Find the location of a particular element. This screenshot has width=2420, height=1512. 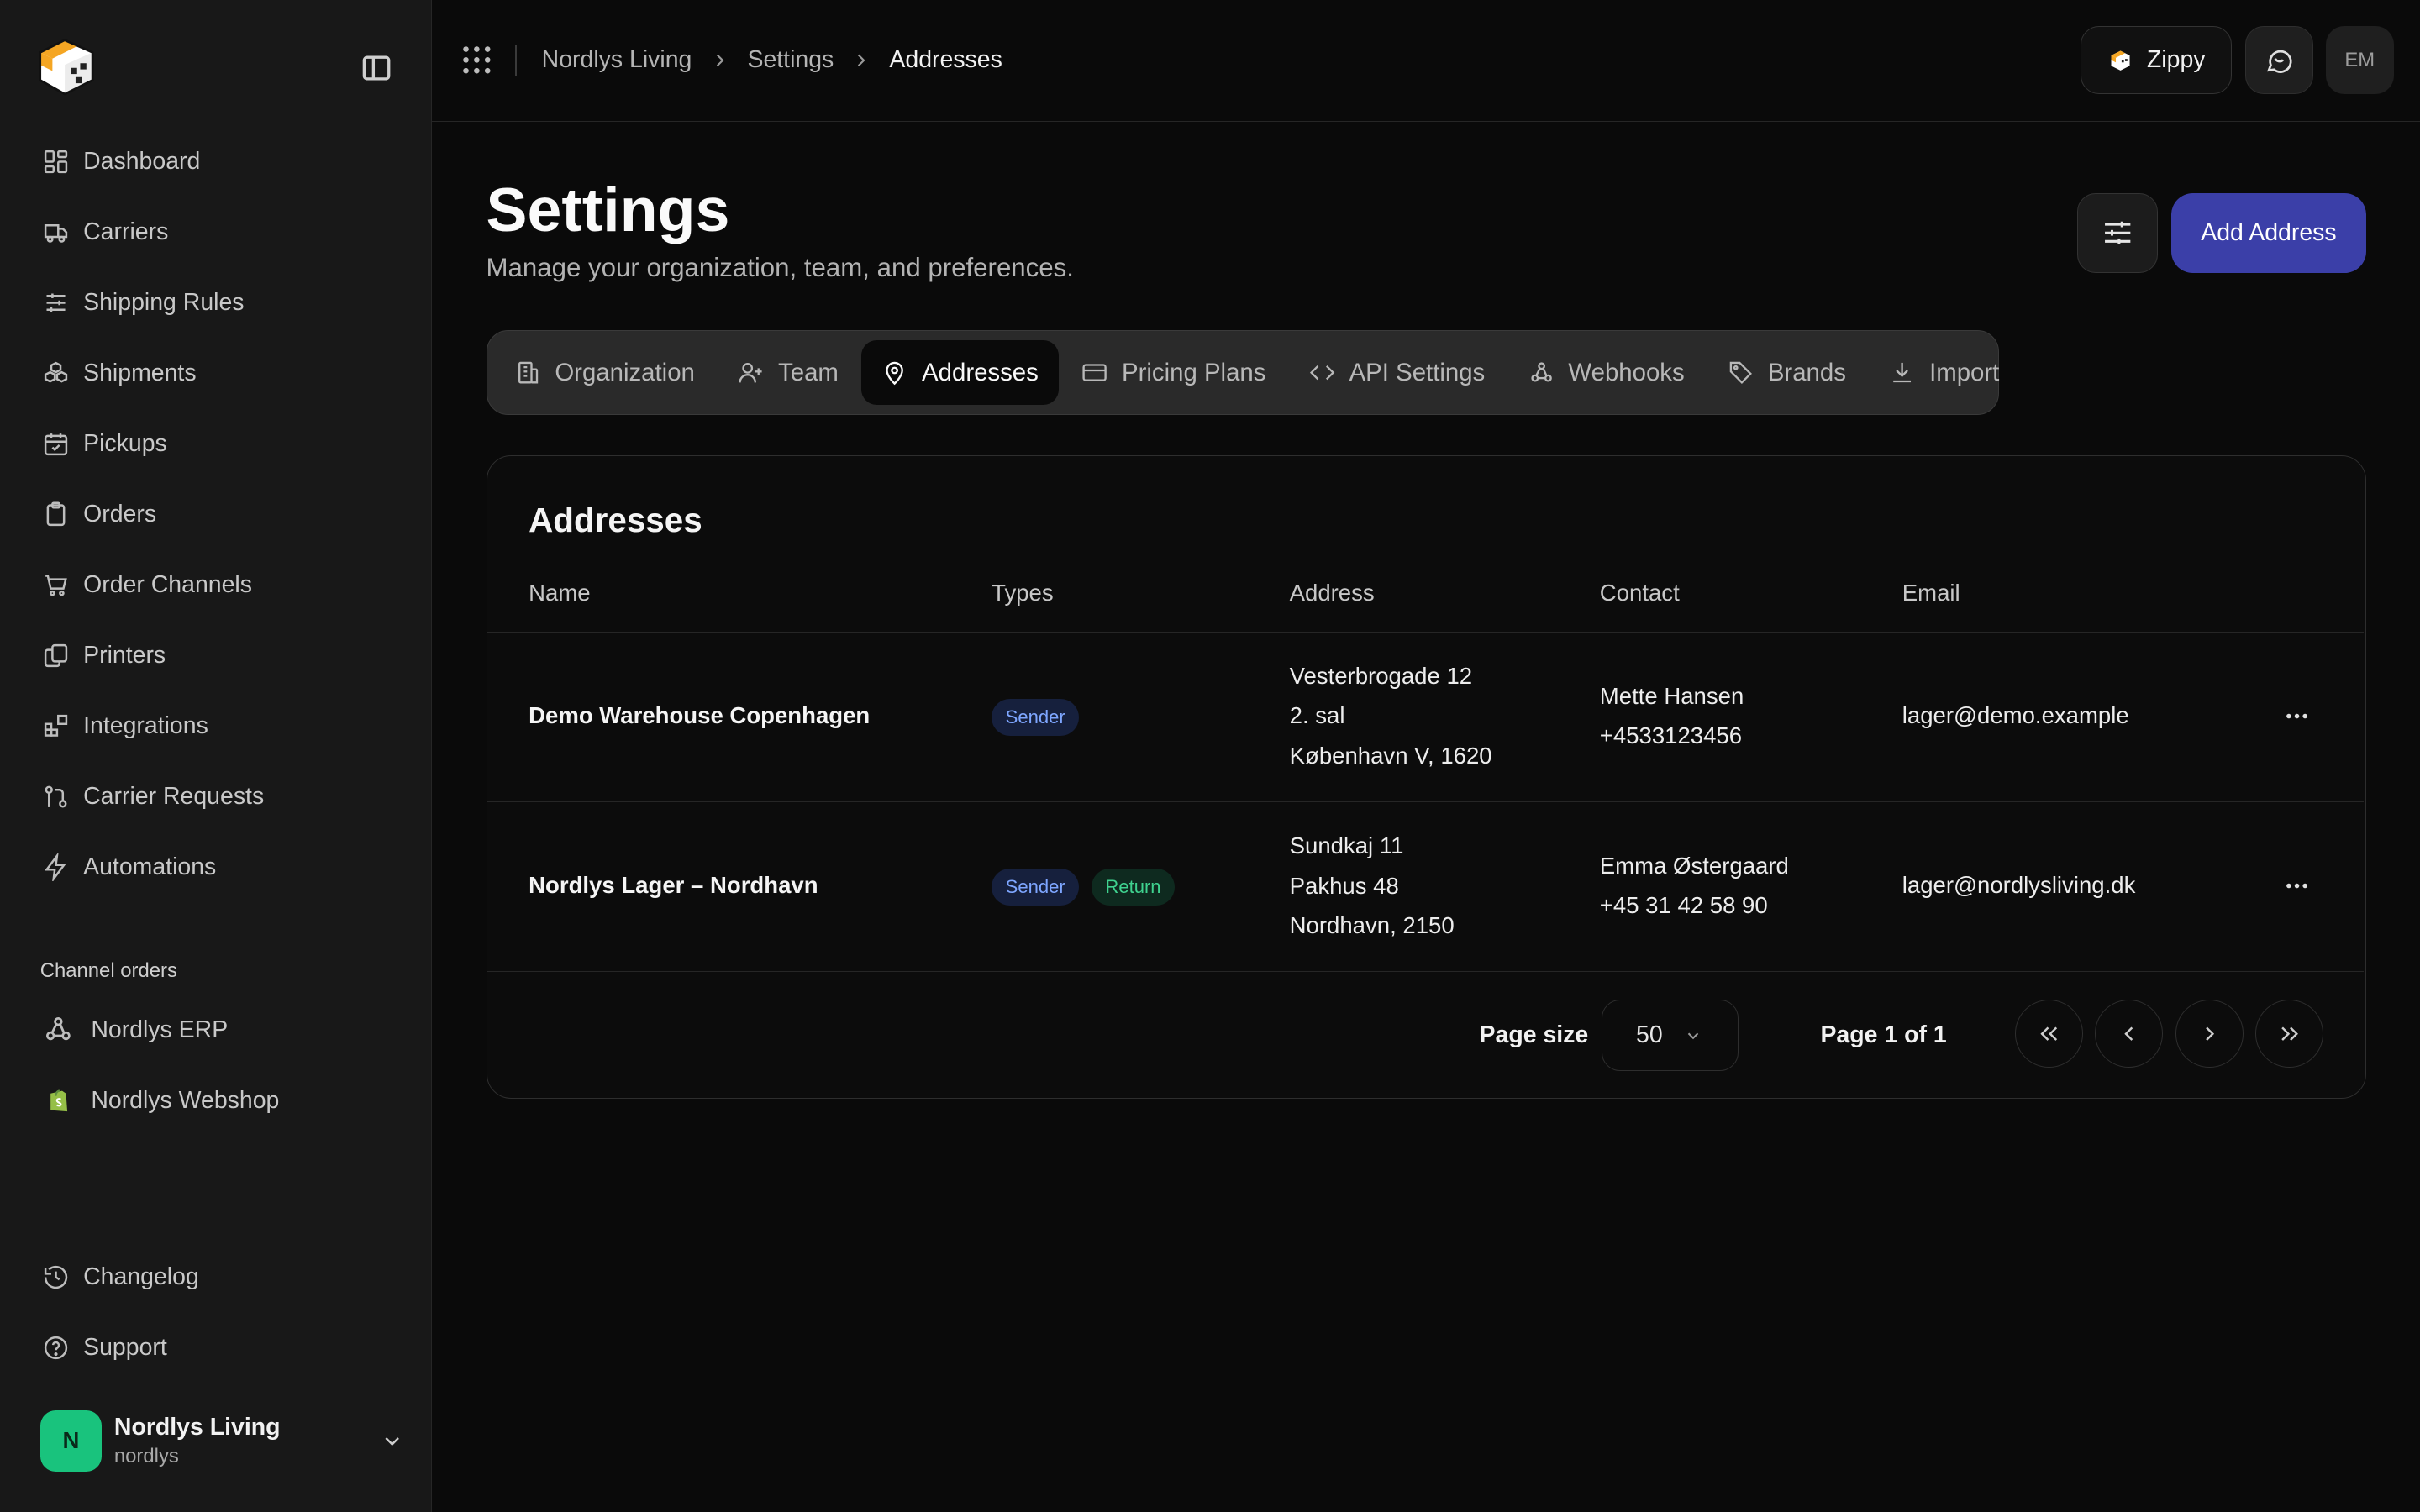

address-lines: Sundkaj 11 Pakhus 48 Nordhavn, 2150 is located at coordinates (1373, 886).